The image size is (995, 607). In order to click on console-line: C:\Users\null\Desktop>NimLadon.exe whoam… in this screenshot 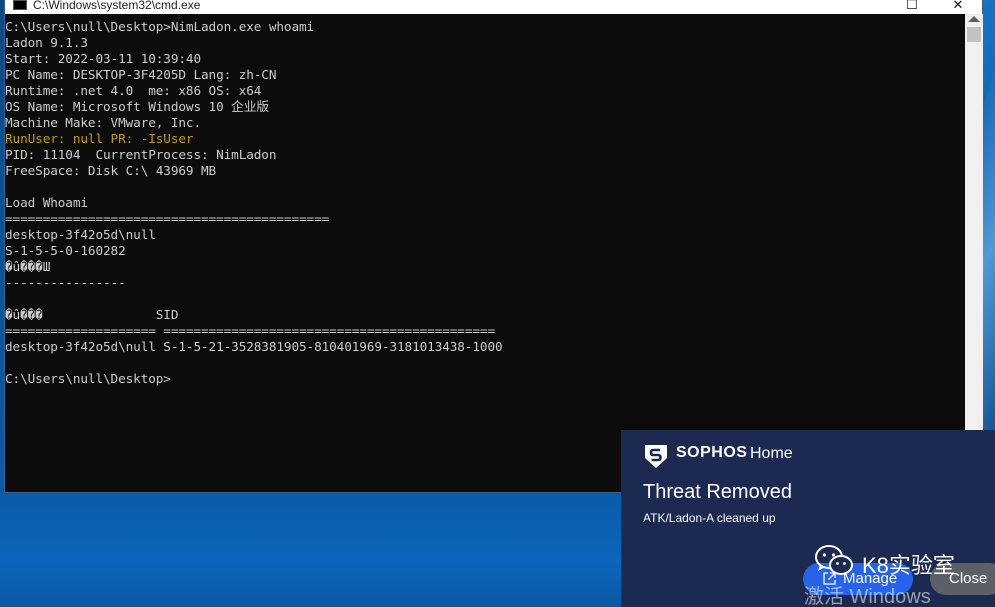, I will do `click(160, 26)`.